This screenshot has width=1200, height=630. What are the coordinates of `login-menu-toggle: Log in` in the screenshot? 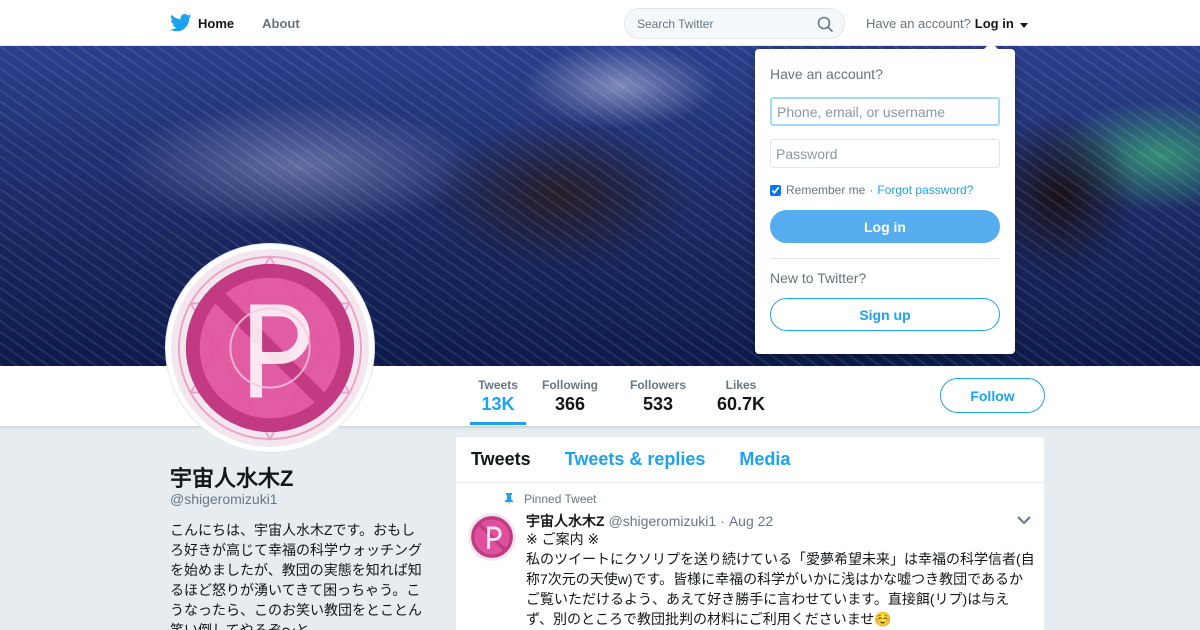 It's located at (1002, 23).